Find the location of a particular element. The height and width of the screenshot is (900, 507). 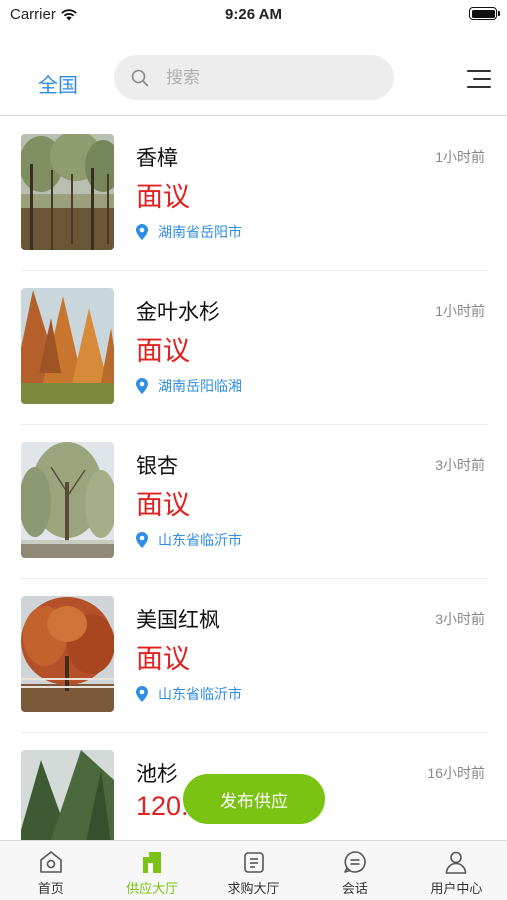

tab-purchase: 求购大厅 is located at coordinates (253, 870).